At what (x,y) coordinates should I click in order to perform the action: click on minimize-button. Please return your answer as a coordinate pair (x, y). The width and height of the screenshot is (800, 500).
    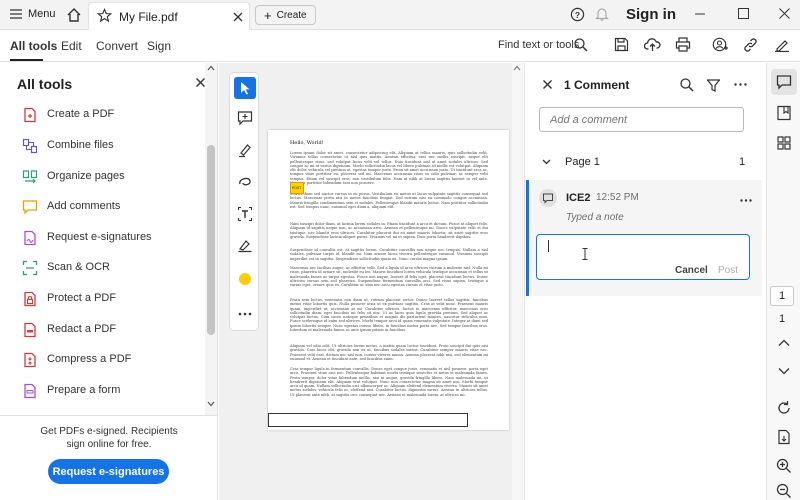
    Looking at the image, I should click on (700, 14).